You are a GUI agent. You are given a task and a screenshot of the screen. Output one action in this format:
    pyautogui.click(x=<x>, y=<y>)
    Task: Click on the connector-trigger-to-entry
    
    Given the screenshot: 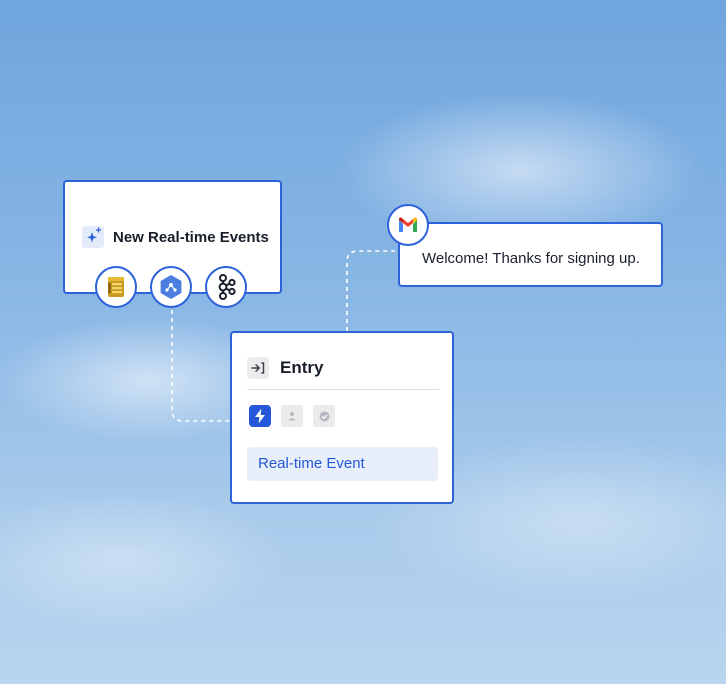 What is the action you would take?
    pyautogui.click(x=200, y=366)
    